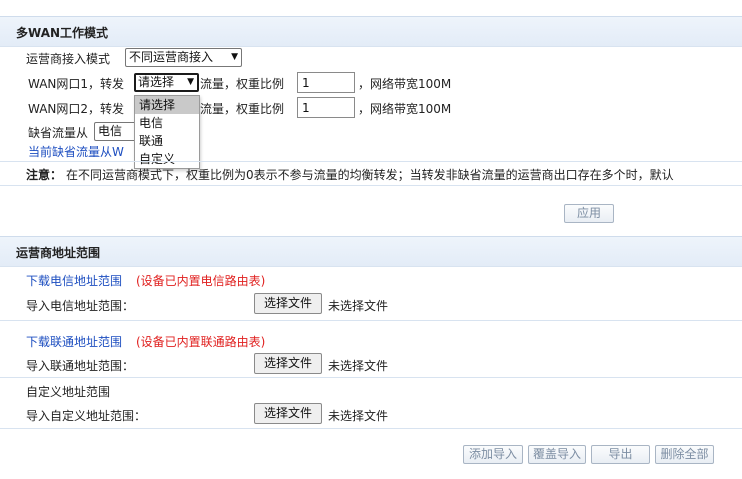 This screenshot has width=742, height=479. Describe the element at coordinates (326, 82) in the screenshot. I see `wan1-weight-input` at that location.